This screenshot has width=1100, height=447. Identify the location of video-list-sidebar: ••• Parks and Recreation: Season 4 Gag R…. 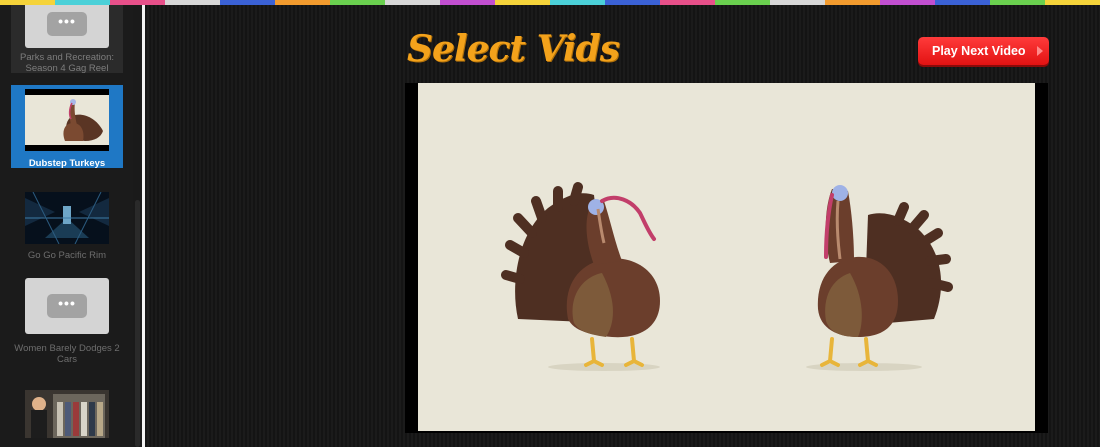
(66, 223).